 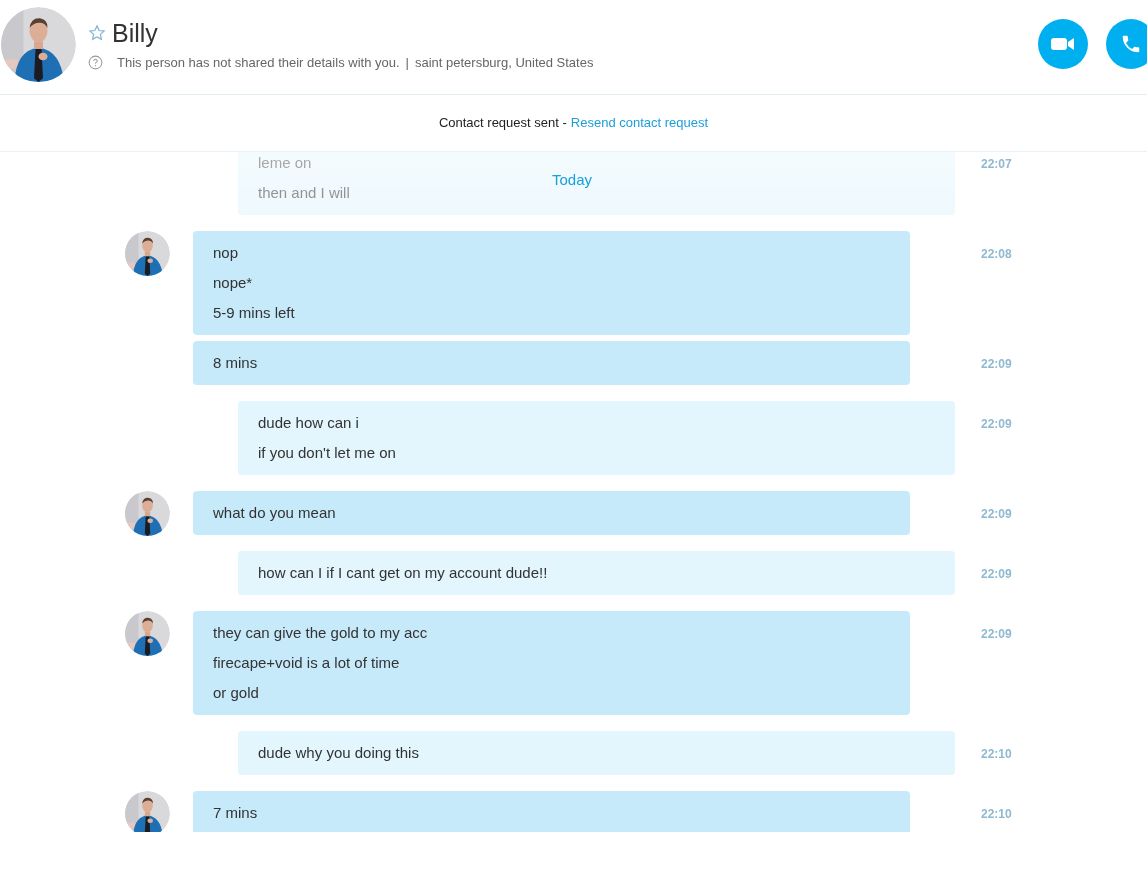 I want to click on phone-icon, so click(x=1131, y=44).